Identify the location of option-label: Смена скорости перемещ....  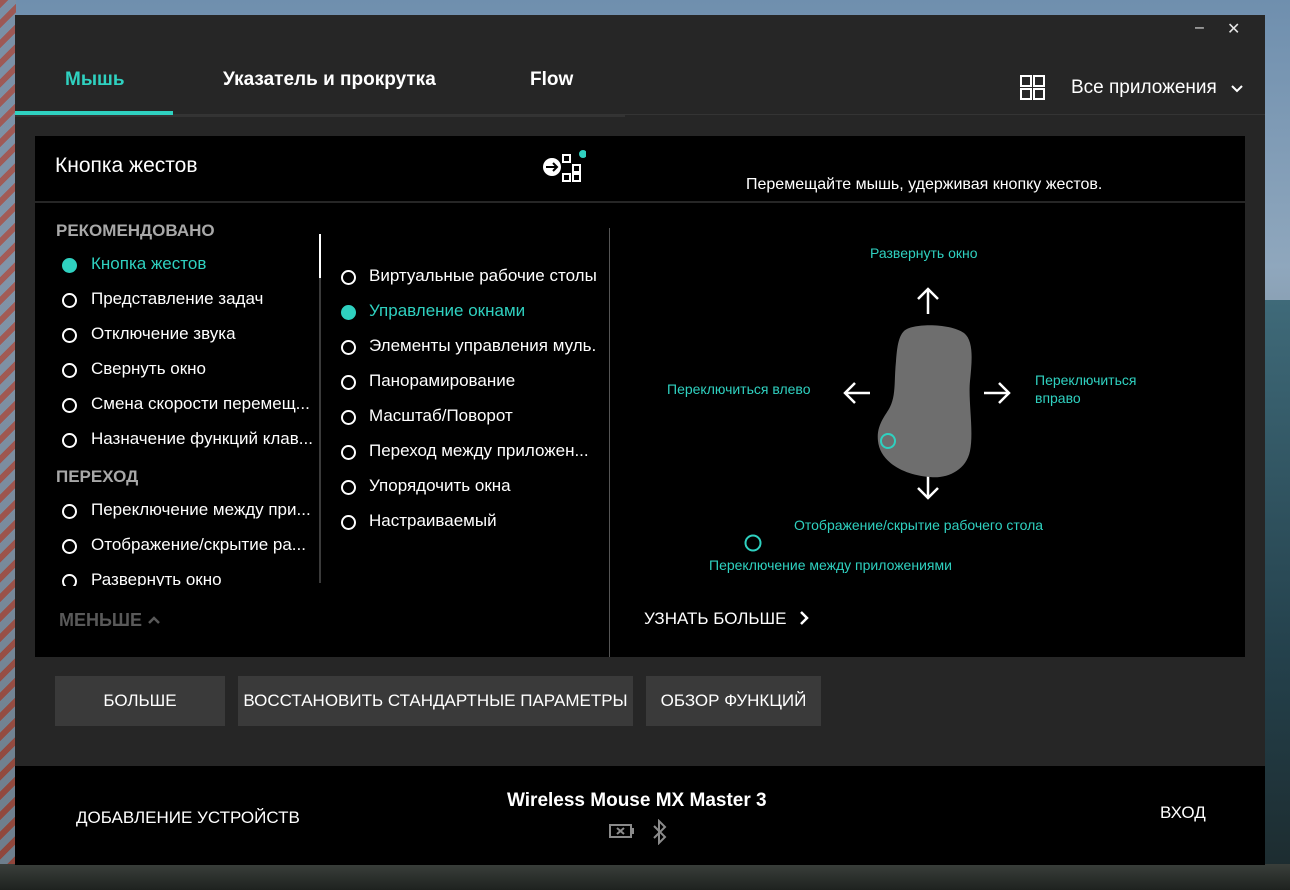
(200, 403).